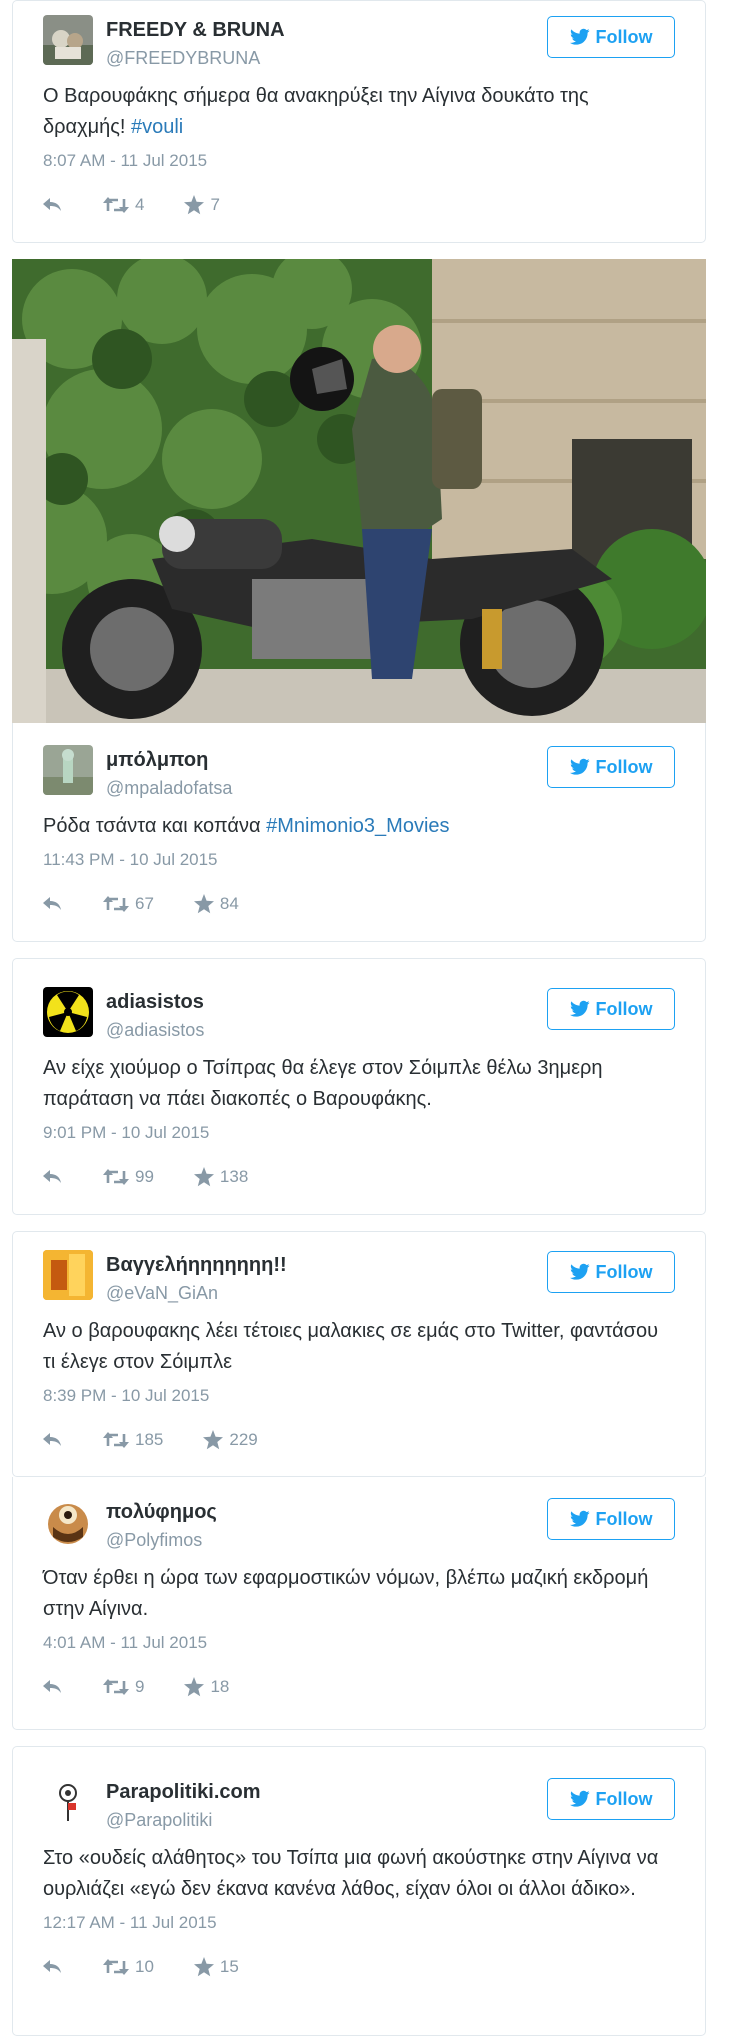 The image size is (735, 2036). I want to click on user-handle: @eVaN_GiAn, so click(162, 1293).